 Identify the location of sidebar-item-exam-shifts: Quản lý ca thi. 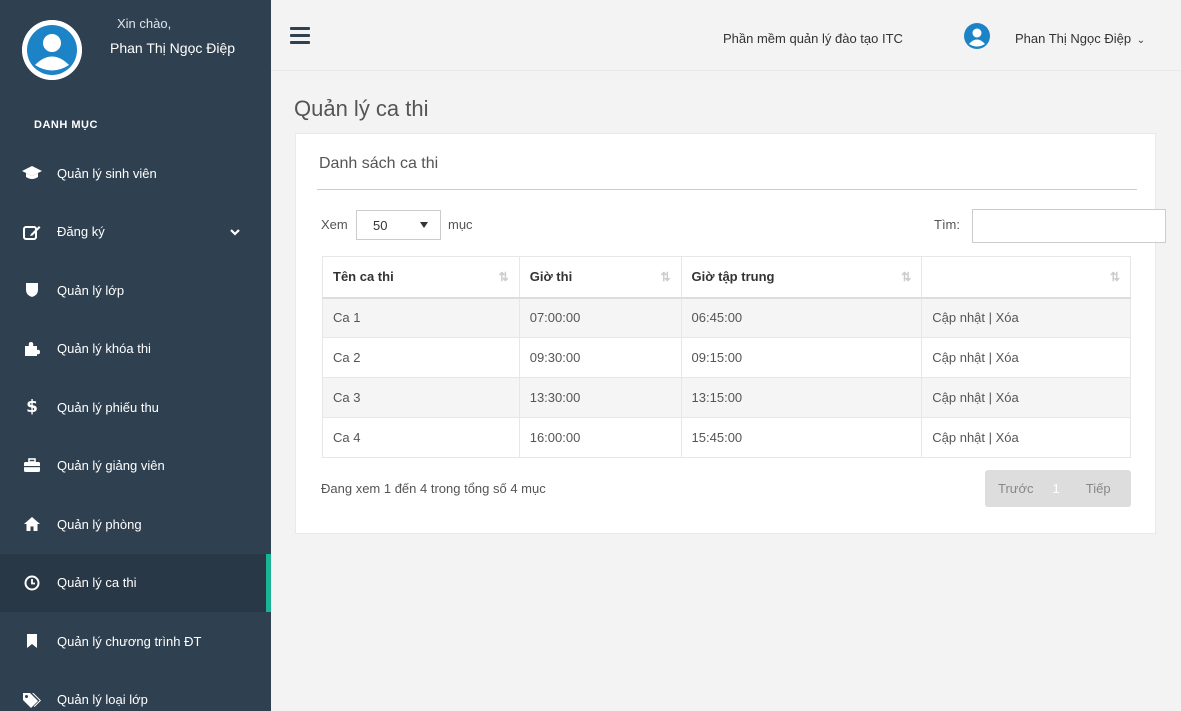
(135, 582).